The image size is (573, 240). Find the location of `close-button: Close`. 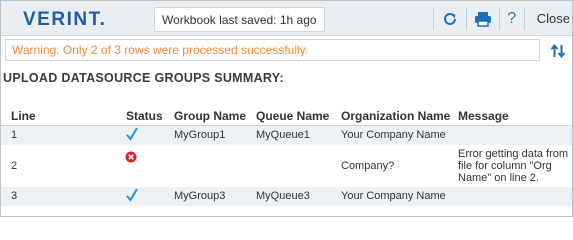

close-button: Close is located at coordinates (554, 18).